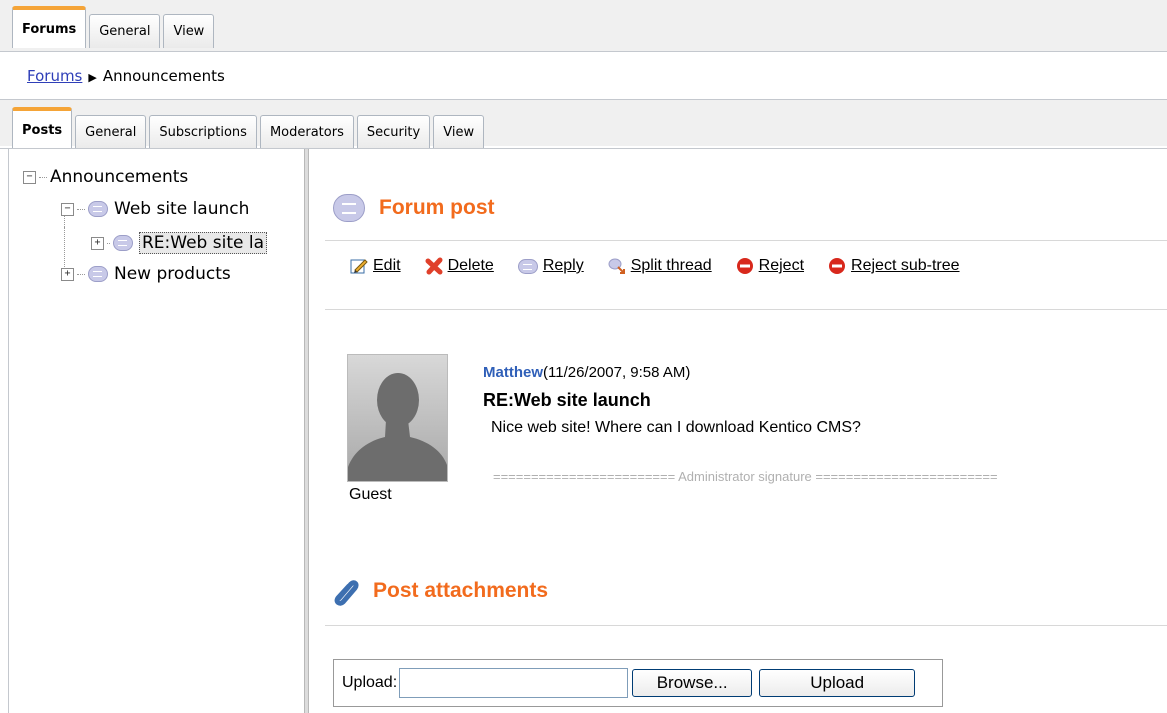 The image size is (1167, 713). I want to click on tab-general-sub: General, so click(111, 132).